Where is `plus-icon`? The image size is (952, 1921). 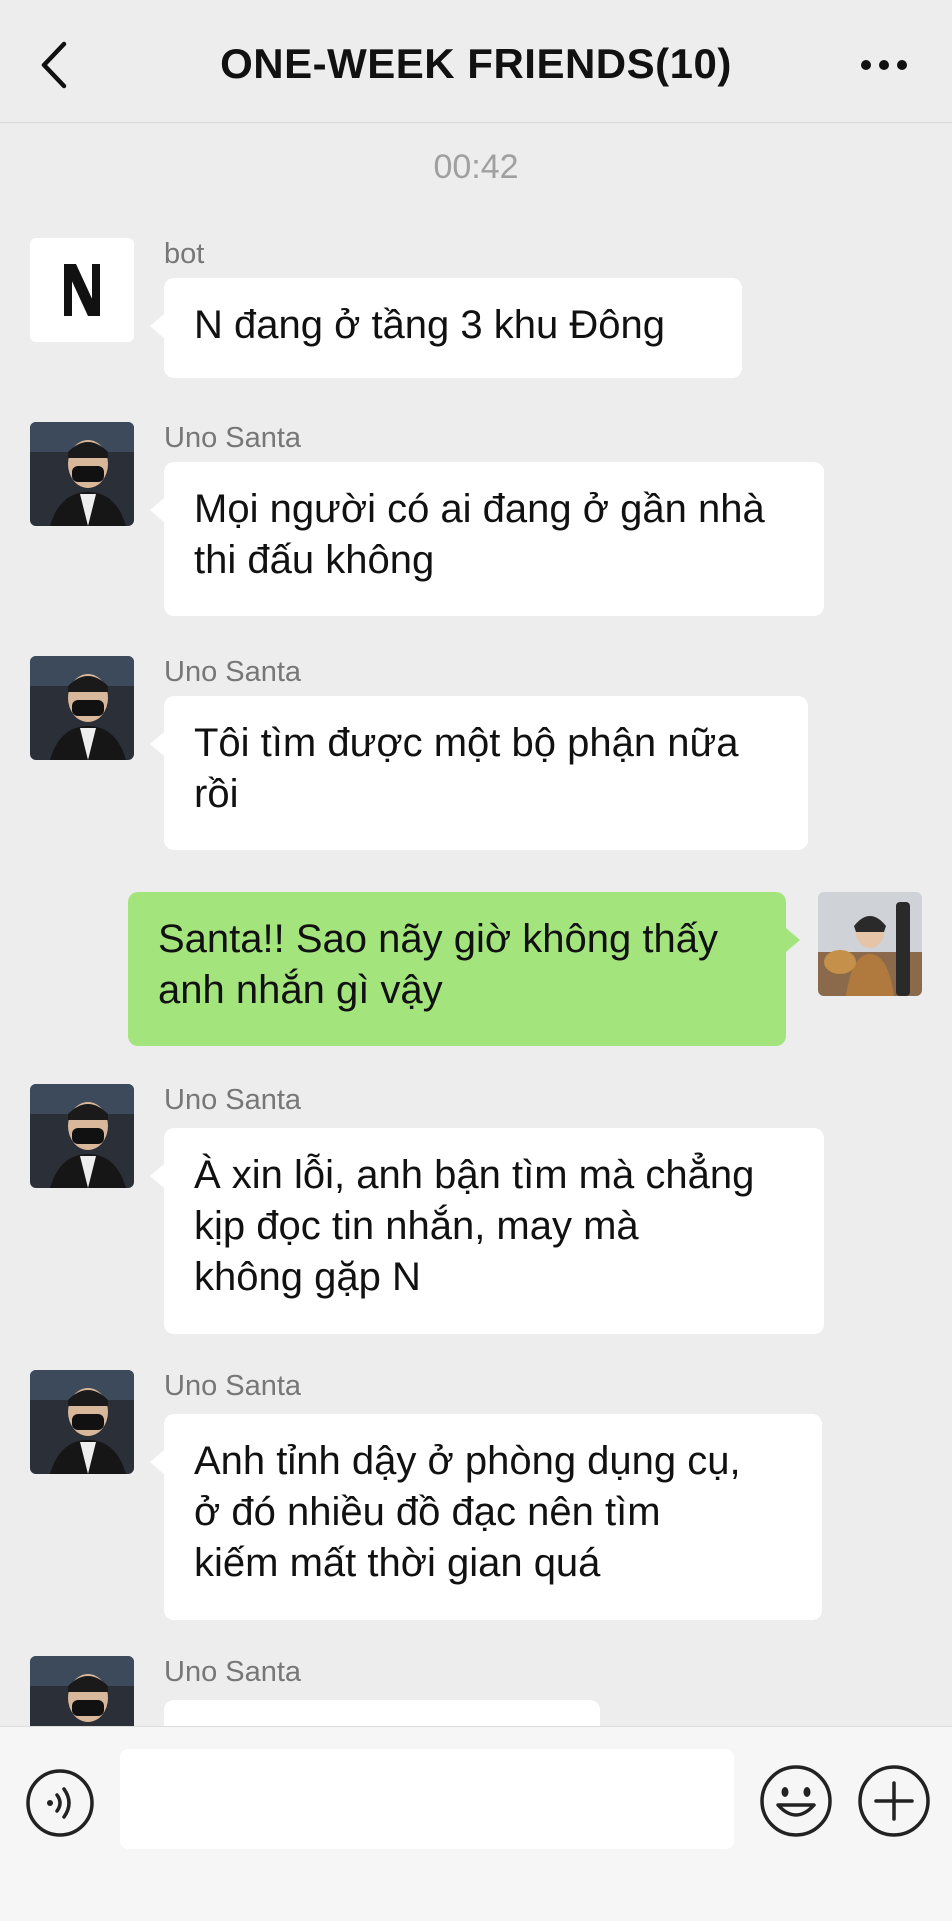
plus-icon is located at coordinates (894, 1801).